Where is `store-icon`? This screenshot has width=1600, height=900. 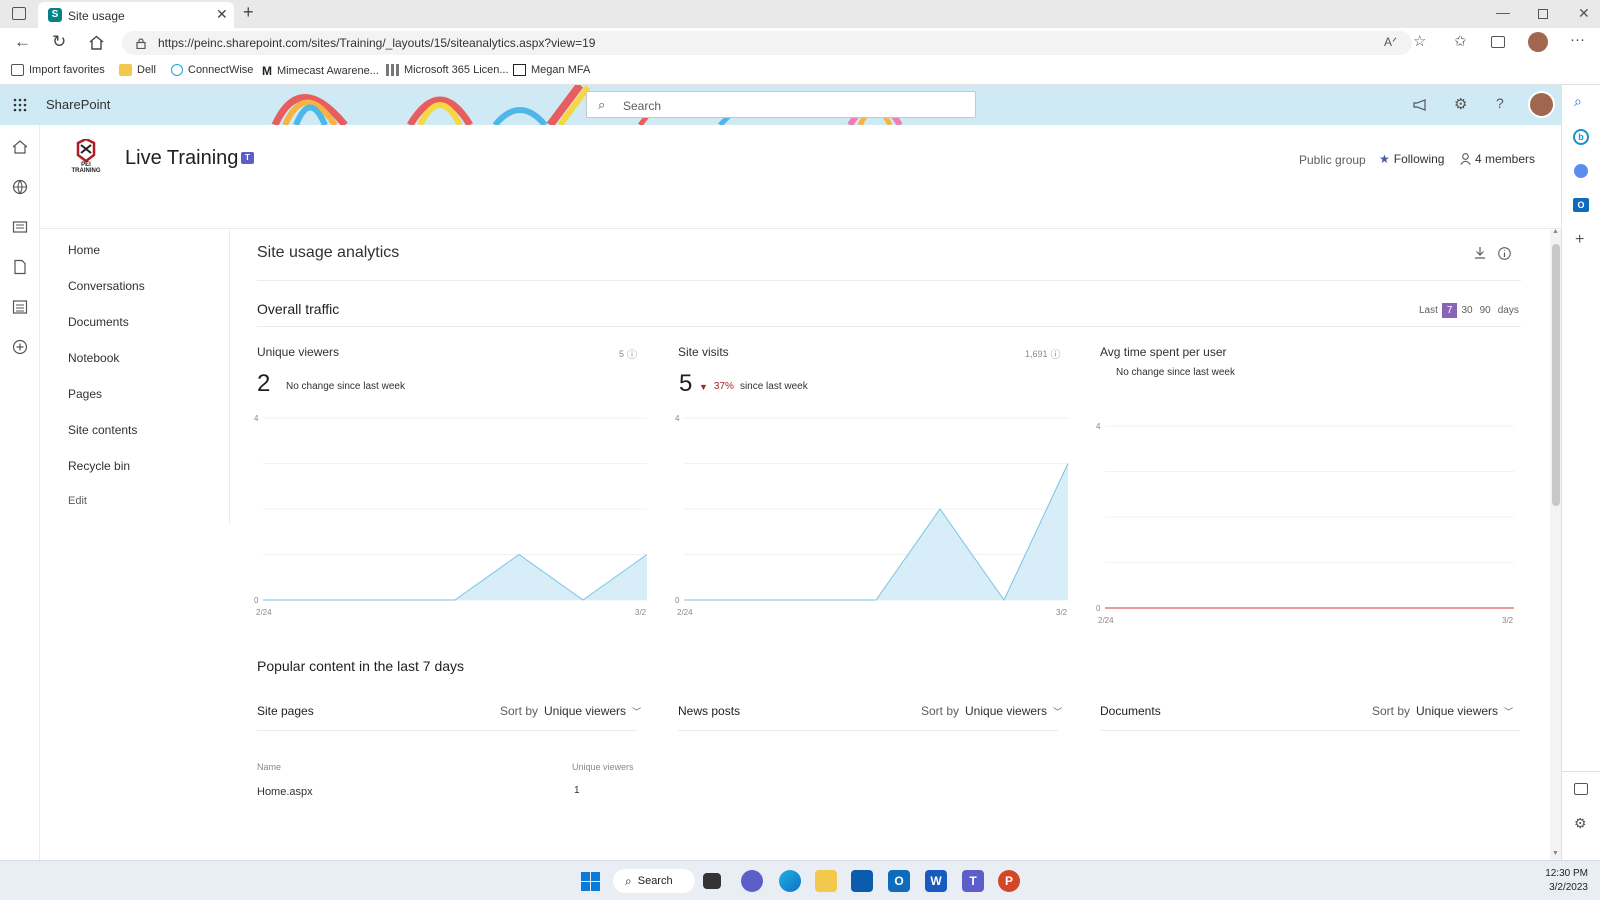
store-icon is located at coordinates (862, 881).